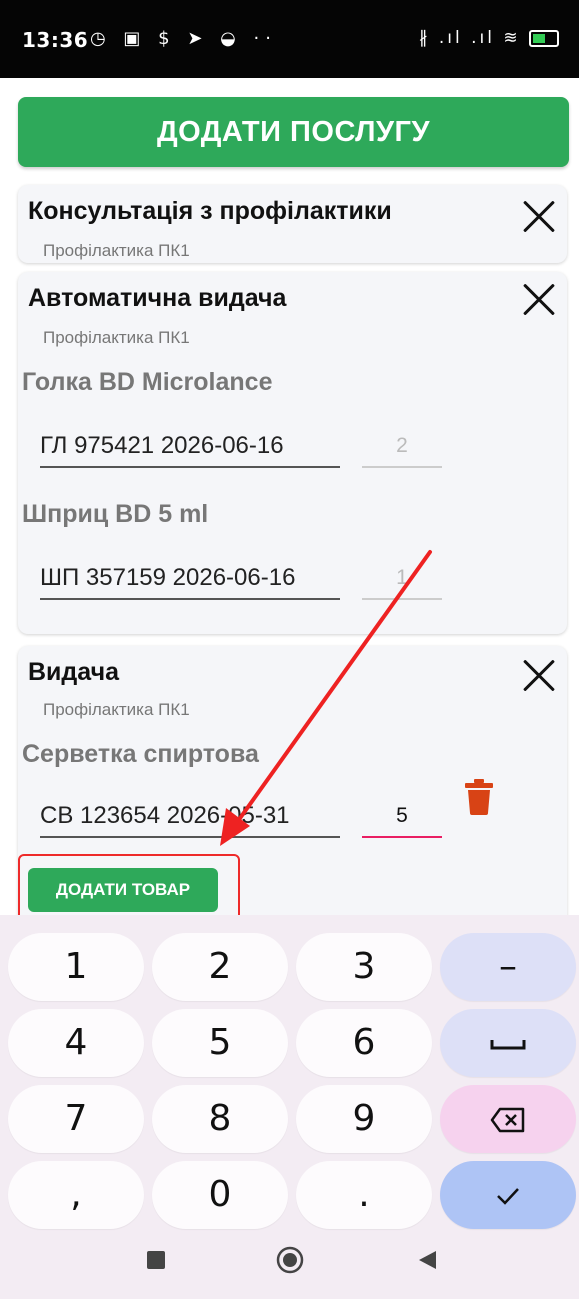 The image size is (579, 1299). Describe the element at coordinates (157, 298) in the screenshot. I see `service-title: Автоматична видача` at that location.